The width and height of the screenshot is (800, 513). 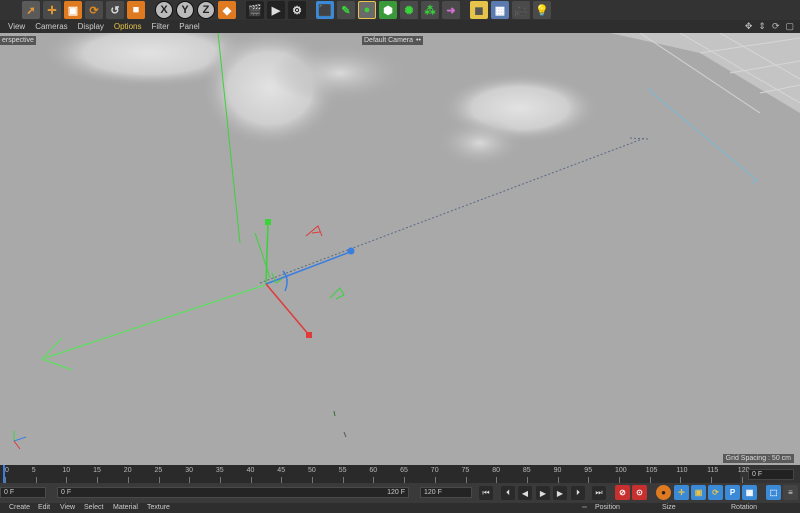 What do you see at coordinates (7, 470) in the screenshot?
I see `timeline-tick-label: 0` at bounding box center [7, 470].